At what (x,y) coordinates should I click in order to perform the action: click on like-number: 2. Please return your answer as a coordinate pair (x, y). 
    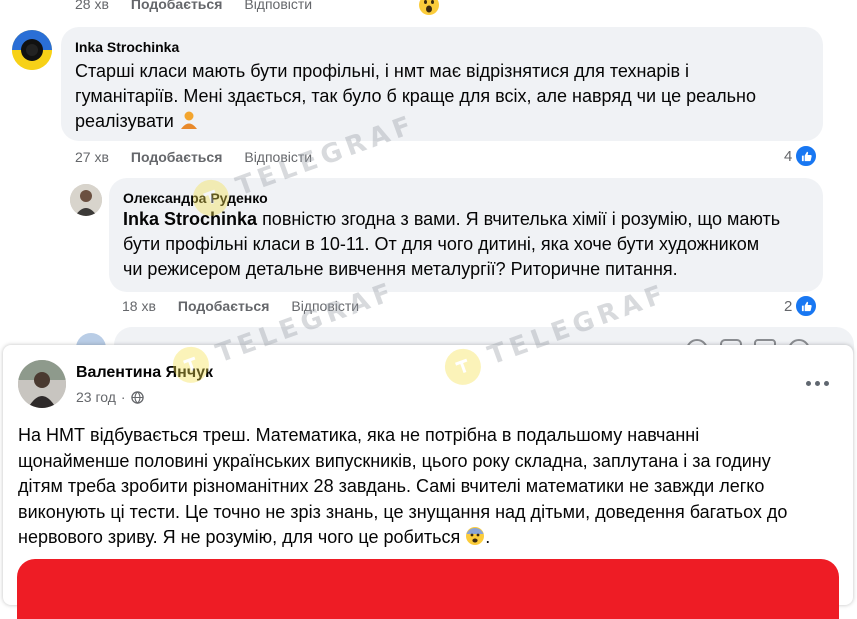
    Looking at the image, I should click on (788, 306).